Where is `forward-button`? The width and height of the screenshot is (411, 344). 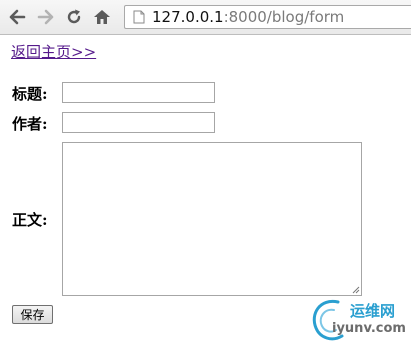 forward-button is located at coordinates (46, 17).